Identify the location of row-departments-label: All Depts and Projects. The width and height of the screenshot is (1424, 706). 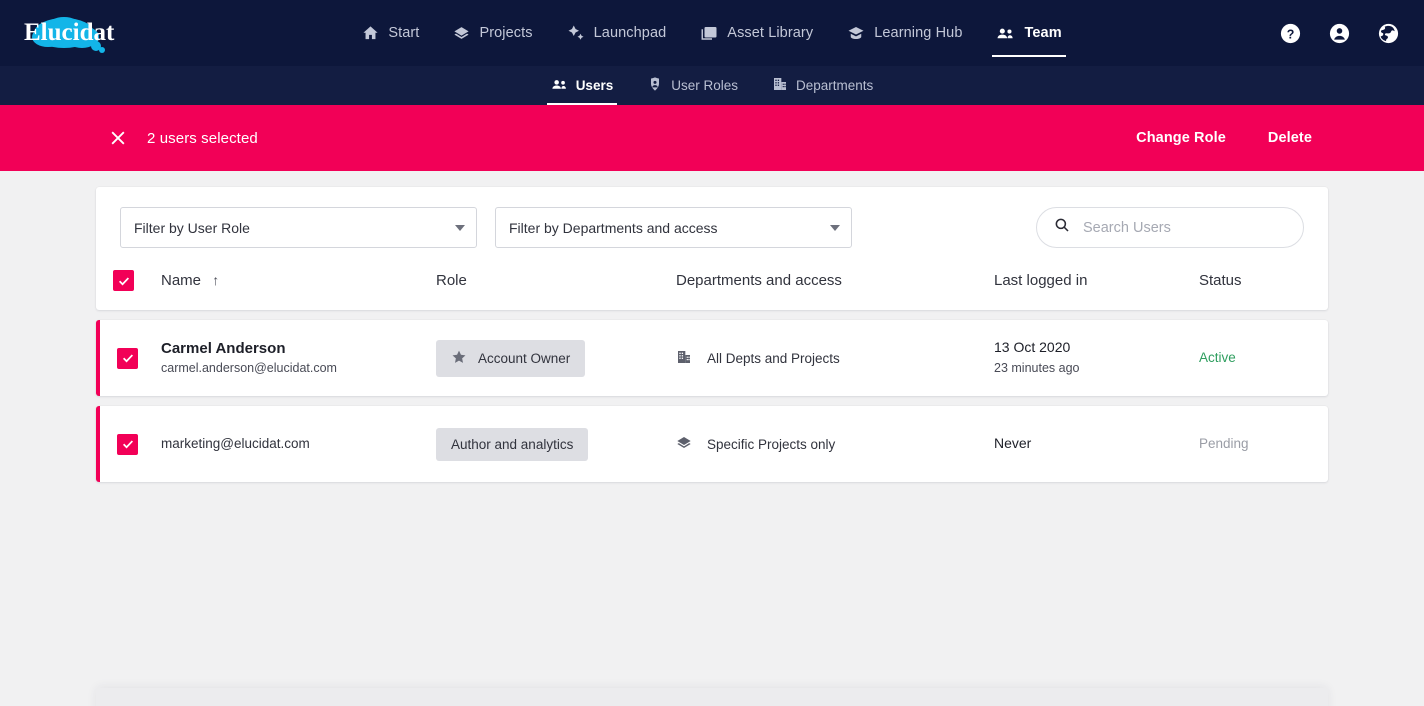
(773, 358).